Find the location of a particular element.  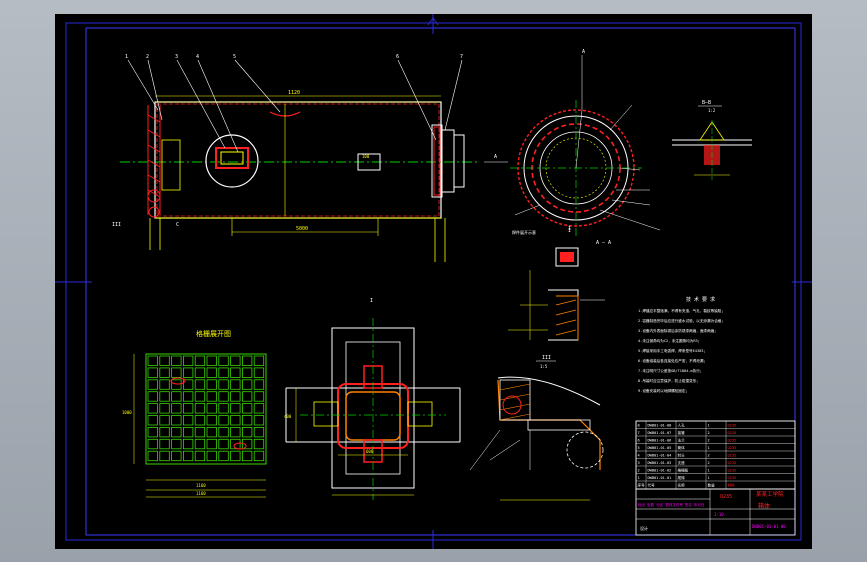

grid-dim-3: 1000 is located at coordinates (127, 412).